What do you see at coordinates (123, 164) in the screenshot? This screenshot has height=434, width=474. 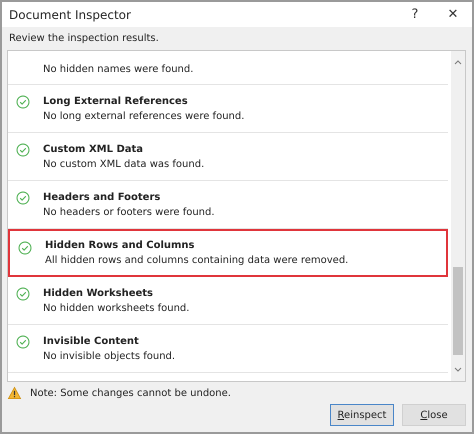 I see `result-description: No custom XML data was found.` at bounding box center [123, 164].